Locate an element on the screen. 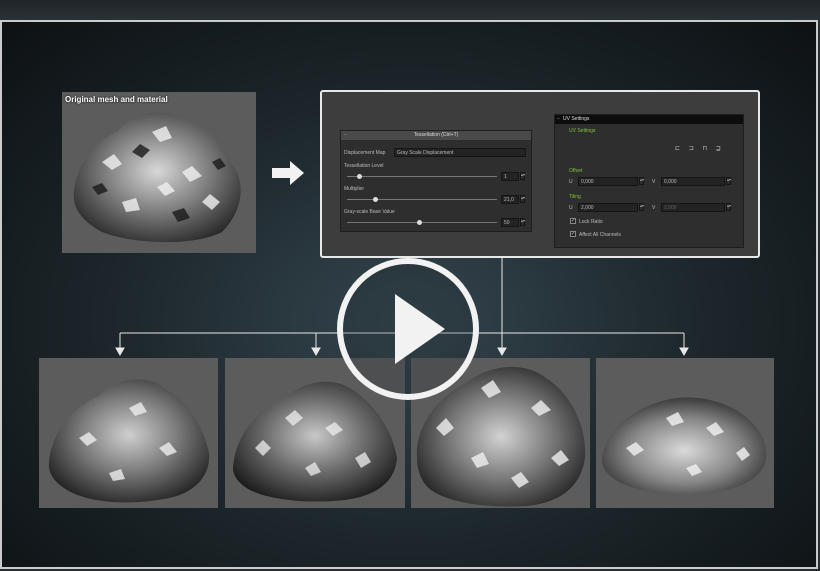  play-icon is located at coordinates (420, 329).